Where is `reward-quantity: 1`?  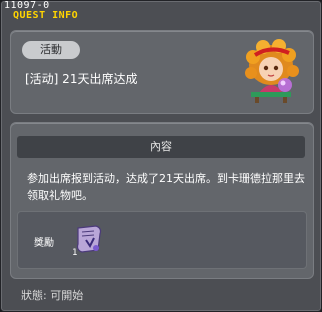 reward-quantity: 1 is located at coordinates (75, 253).